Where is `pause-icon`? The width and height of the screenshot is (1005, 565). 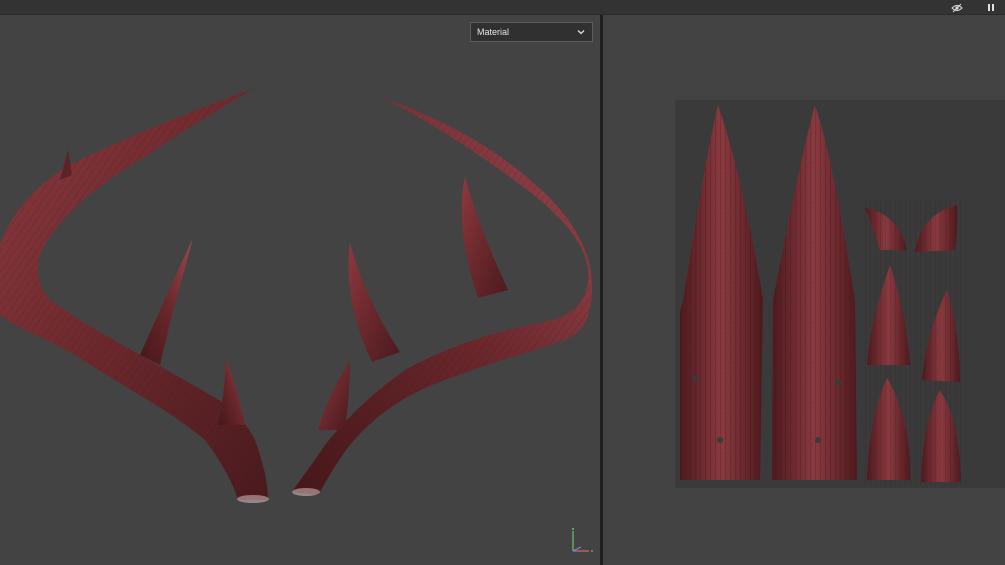 pause-icon is located at coordinates (991, 7).